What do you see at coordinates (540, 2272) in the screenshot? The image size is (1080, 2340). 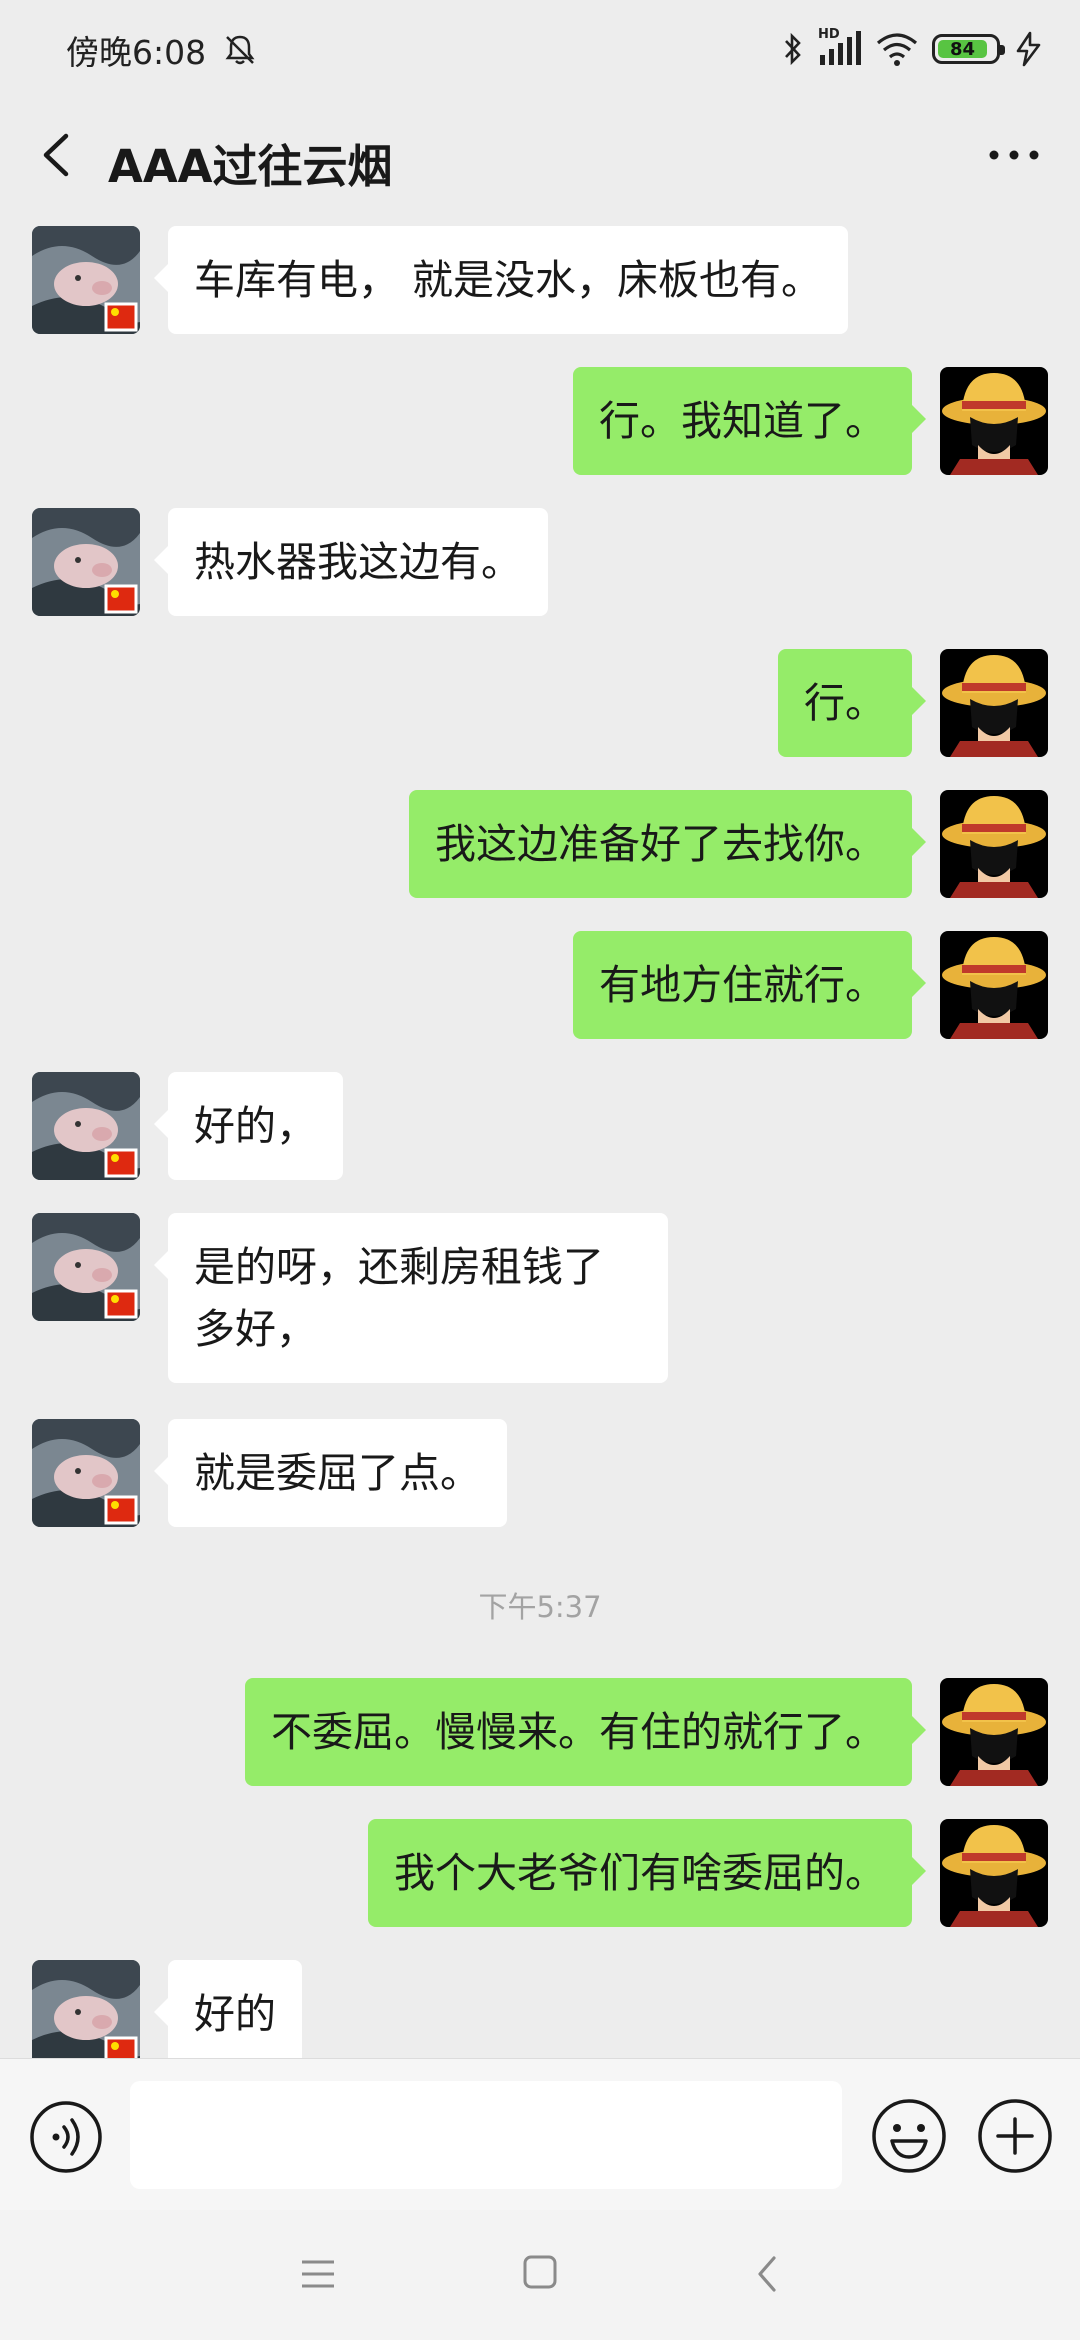 I see `home-icon` at bounding box center [540, 2272].